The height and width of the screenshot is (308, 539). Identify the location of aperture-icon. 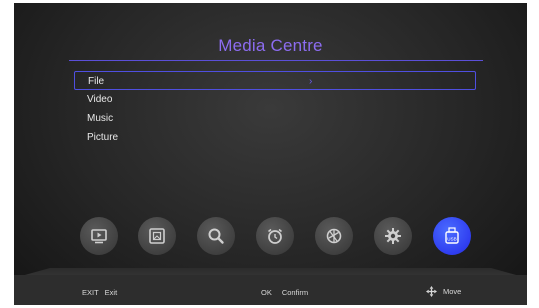
(334, 236).